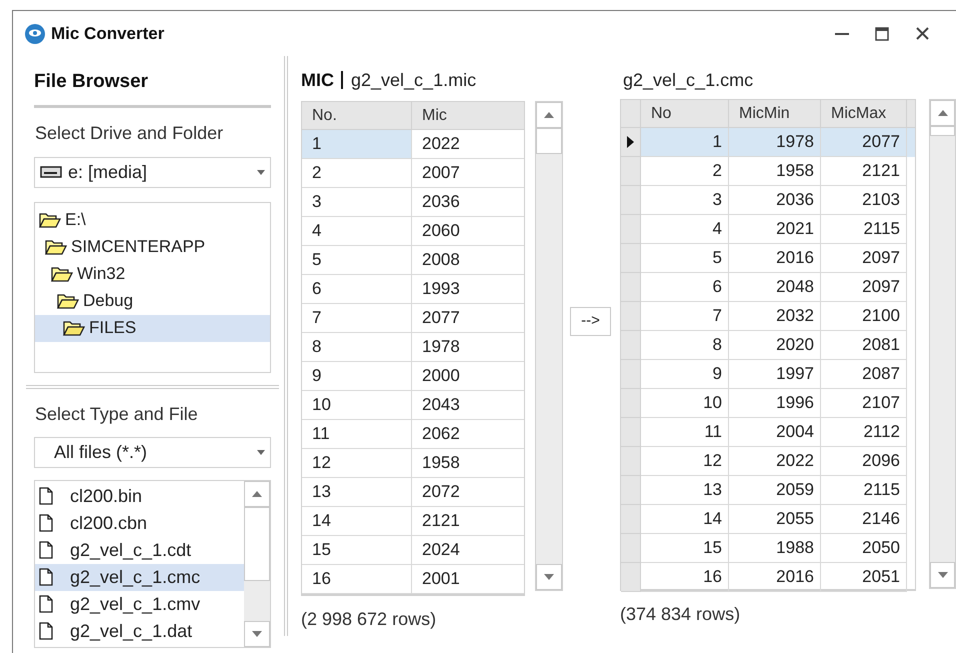 The image size is (956, 653). What do you see at coordinates (590, 321) in the screenshot?
I see `convert-button: -->` at bounding box center [590, 321].